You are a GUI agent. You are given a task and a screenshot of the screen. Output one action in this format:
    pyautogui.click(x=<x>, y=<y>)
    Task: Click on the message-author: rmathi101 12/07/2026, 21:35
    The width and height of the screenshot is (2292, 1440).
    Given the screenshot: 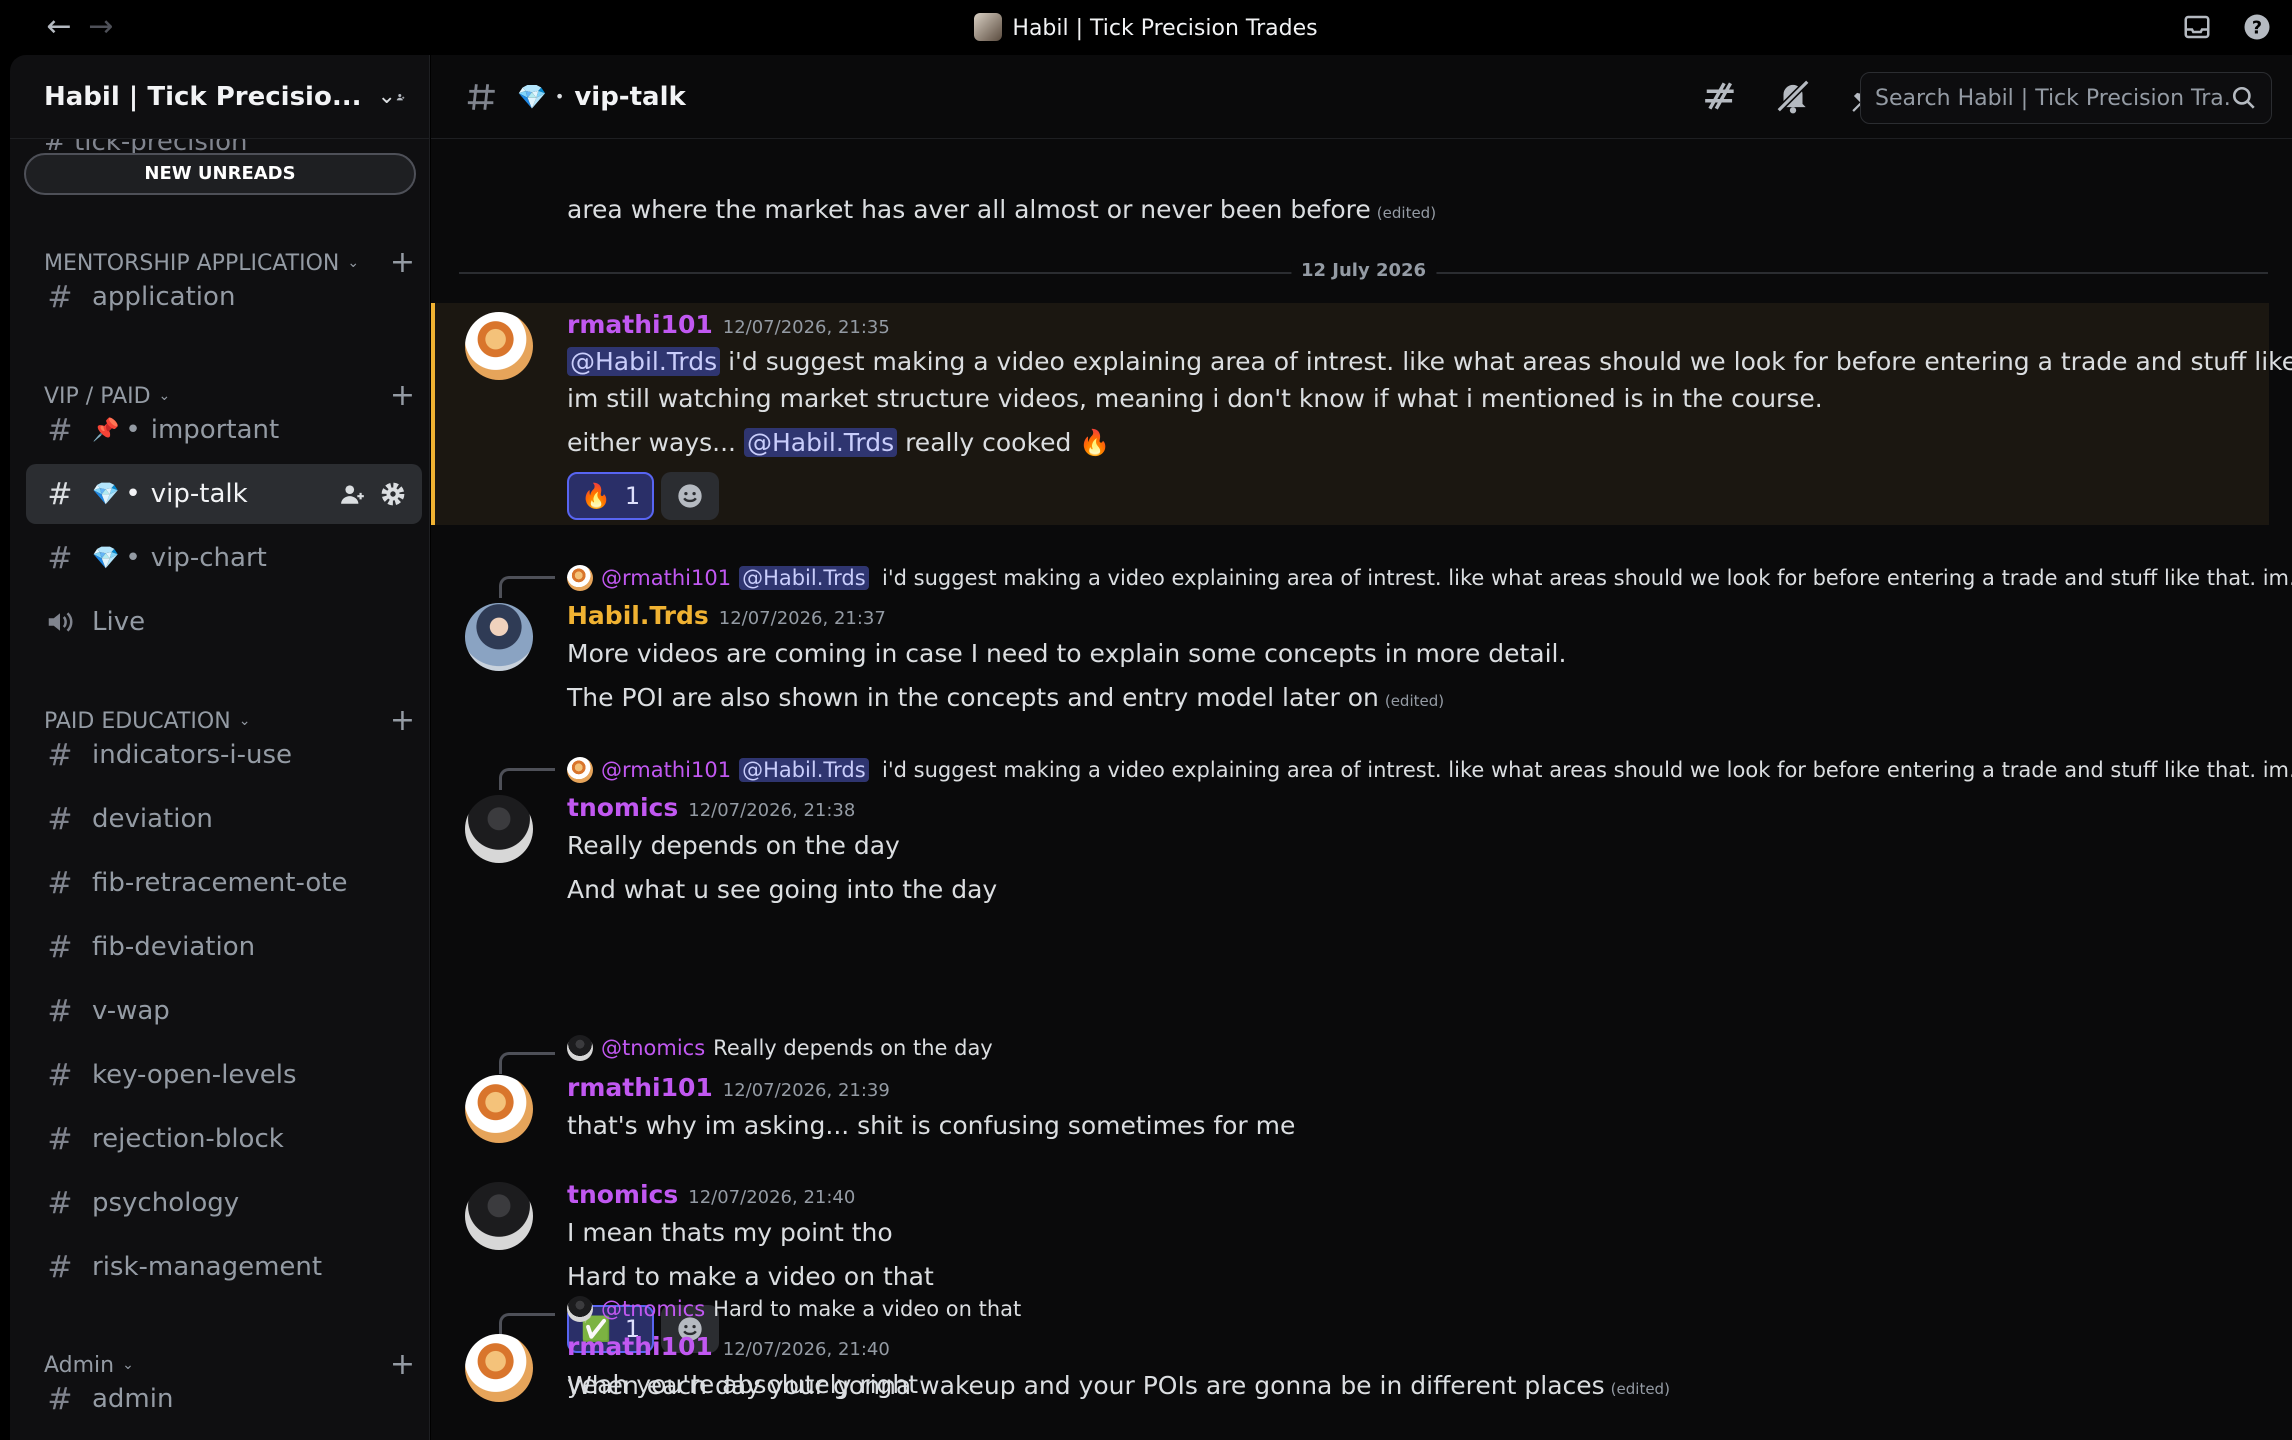 What is the action you would take?
    pyautogui.click(x=728, y=324)
    